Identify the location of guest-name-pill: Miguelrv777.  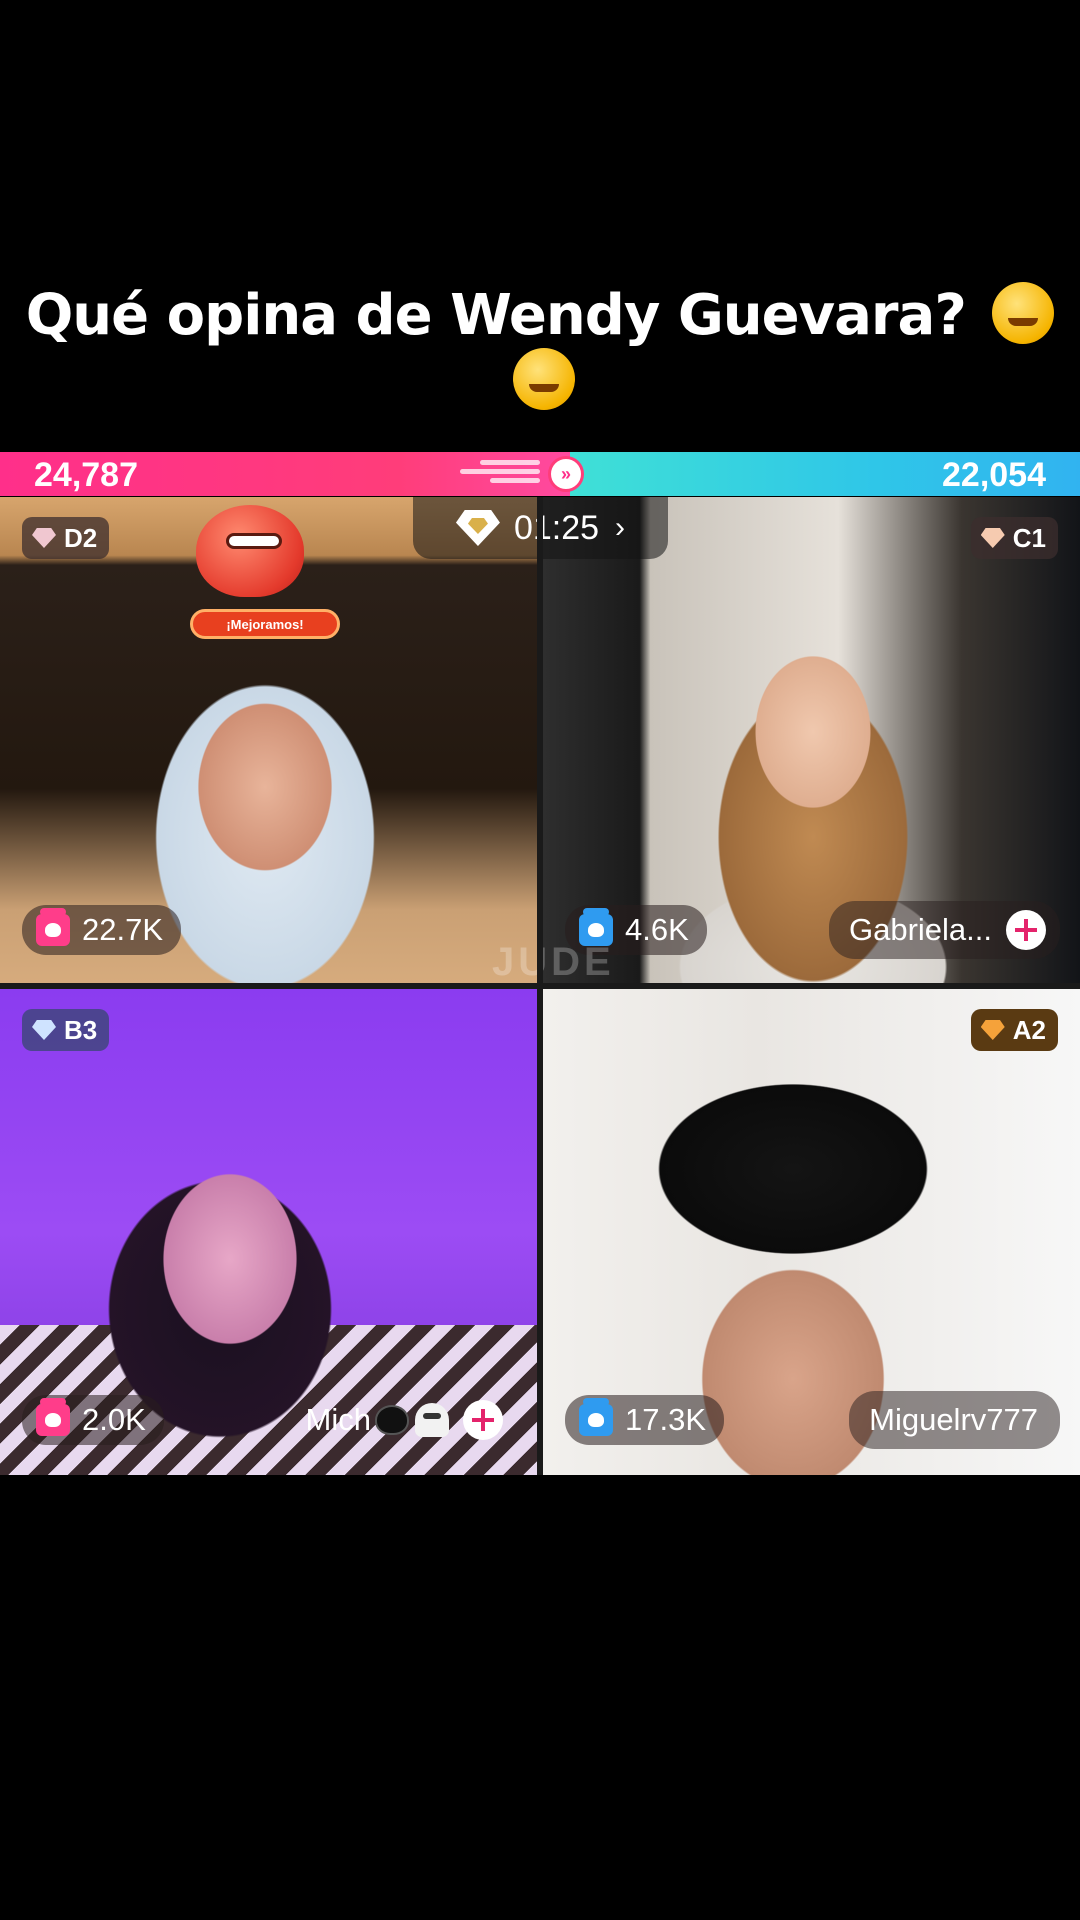
(954, 1420).